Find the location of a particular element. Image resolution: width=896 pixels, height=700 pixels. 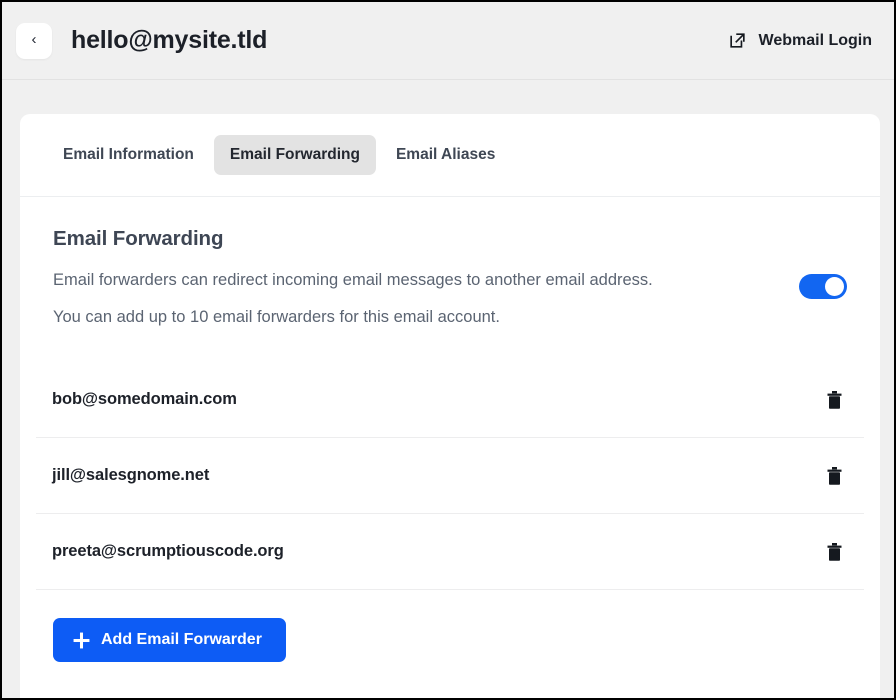

forwarder-row: preeta@scrumptiouscode.org is located at coordinates (450, 552).